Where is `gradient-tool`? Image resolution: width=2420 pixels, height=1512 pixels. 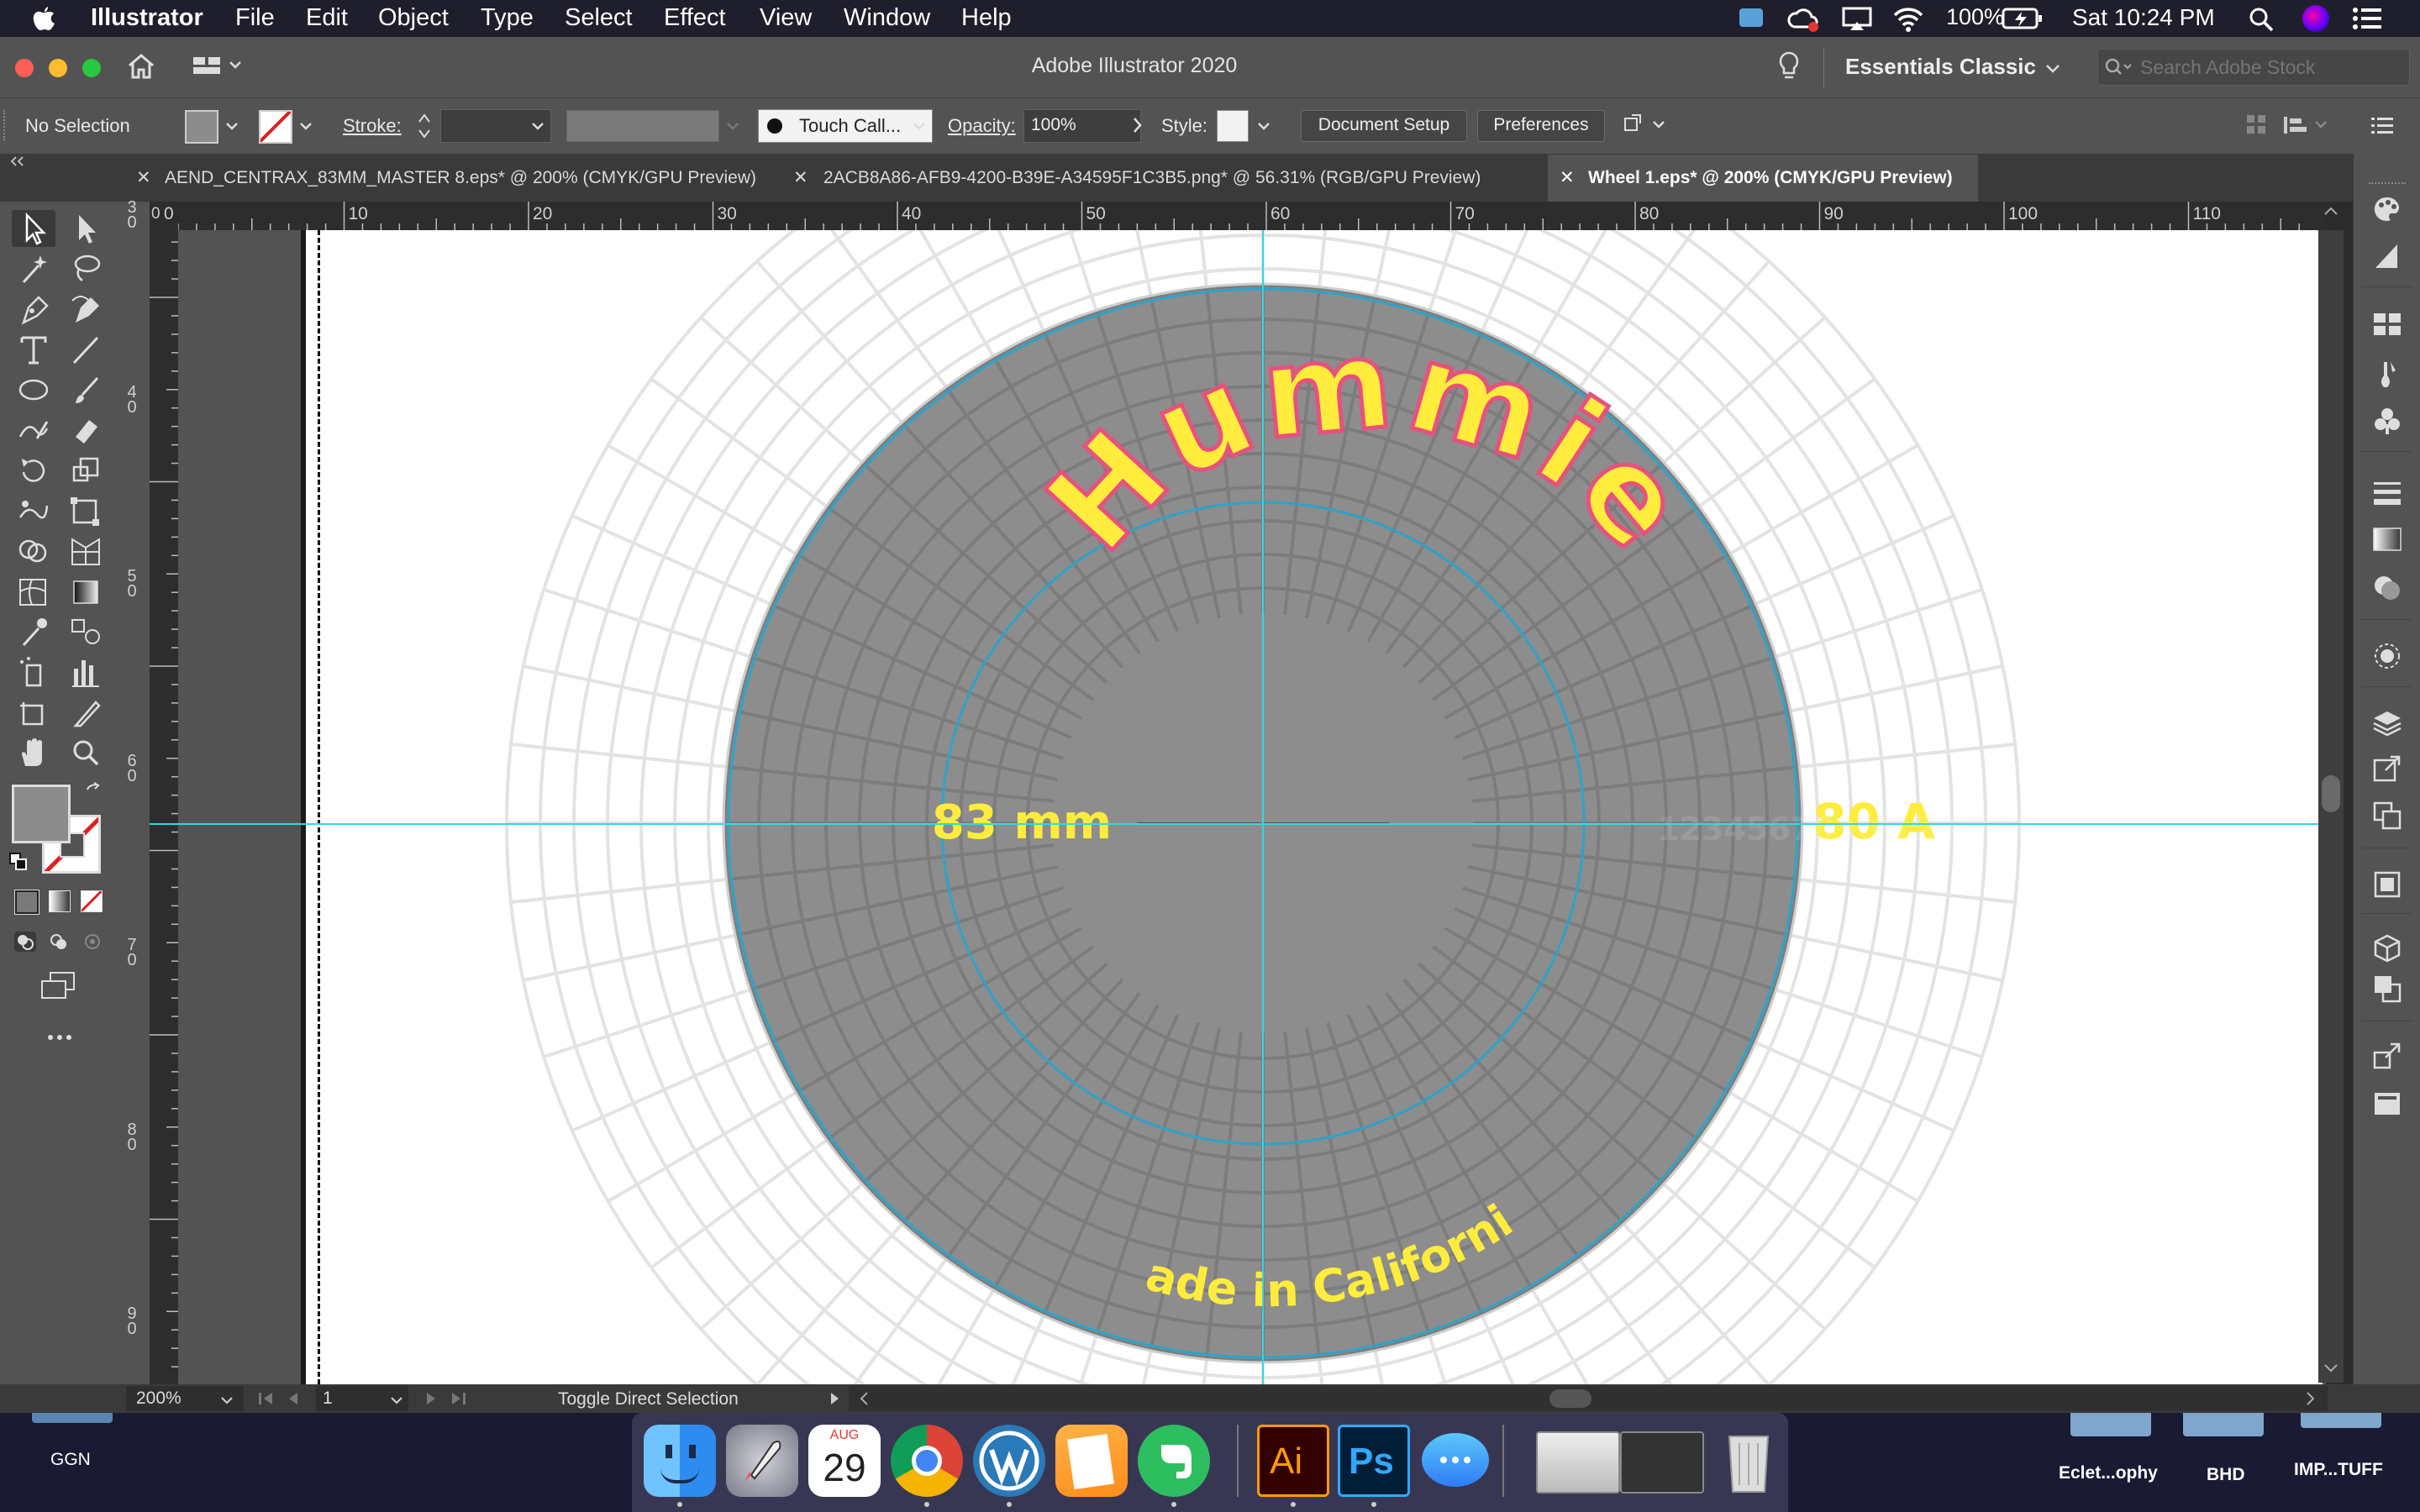 gradient-tool is located at coordinates (86, 591).